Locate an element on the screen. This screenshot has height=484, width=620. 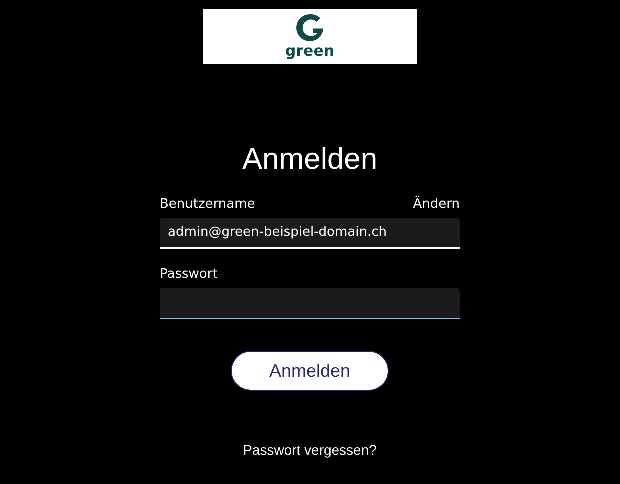
login-button: Anmelden is located at coordinates (310, 371).